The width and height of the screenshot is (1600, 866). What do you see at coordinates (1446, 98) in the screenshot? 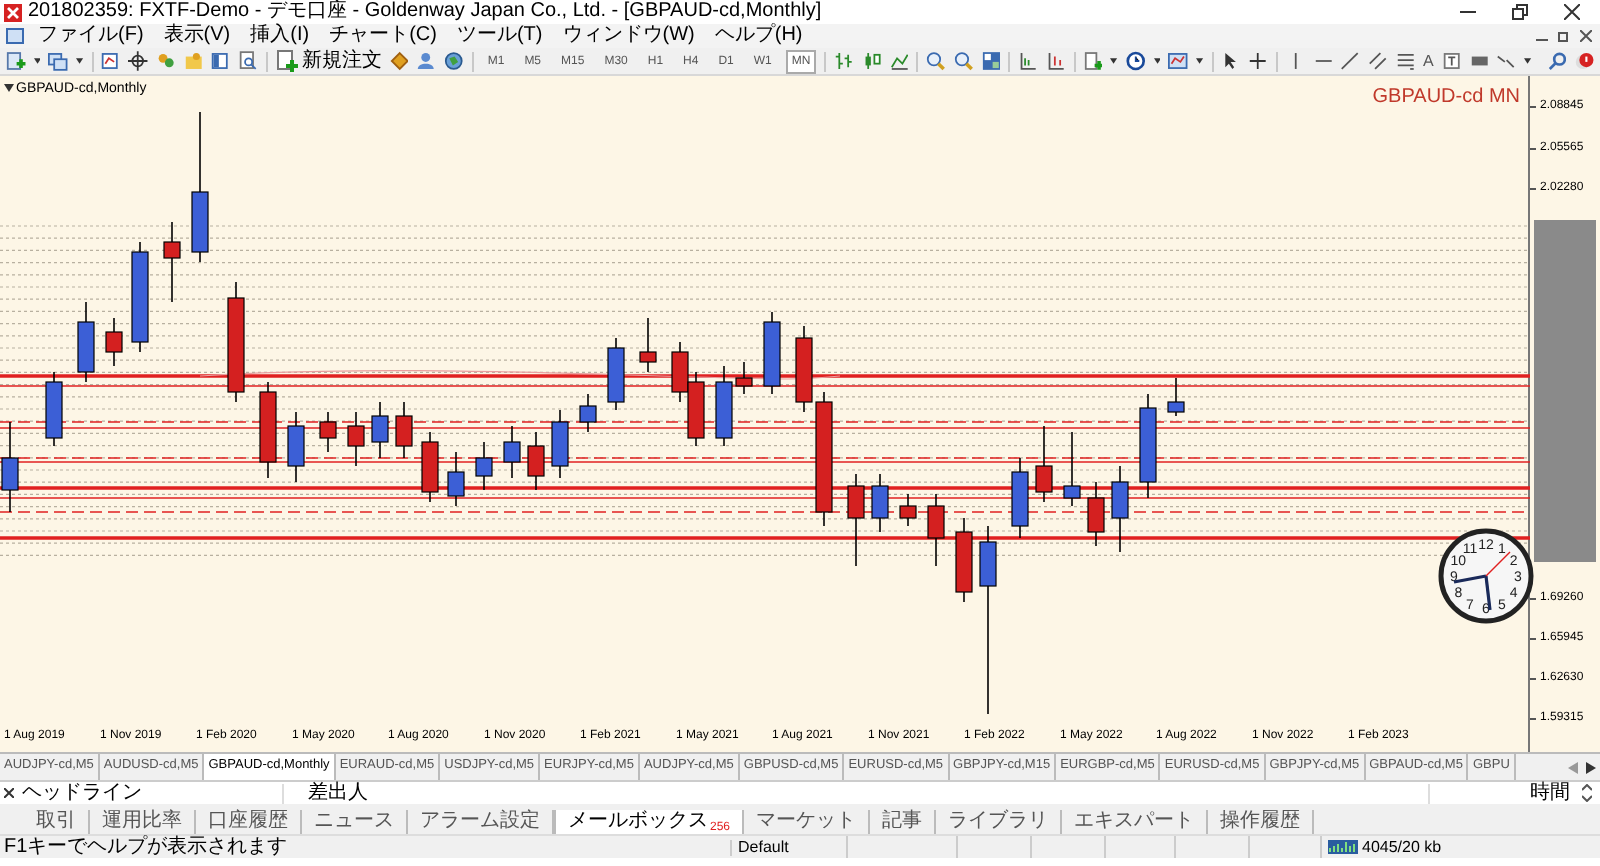
I see `chart-symbol-watermark: GBPAUD-cd MN` at bounding box center [1446, 98].